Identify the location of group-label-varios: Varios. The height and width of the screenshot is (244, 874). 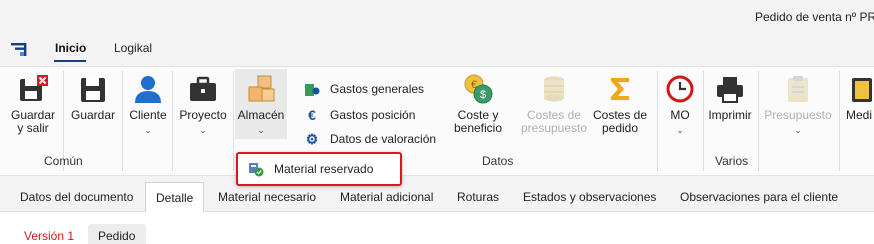
(732, 161).